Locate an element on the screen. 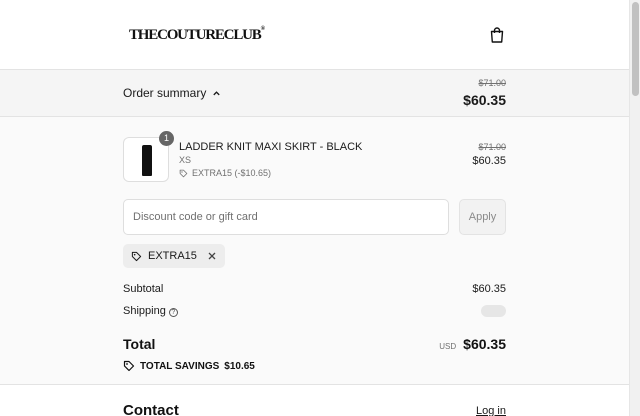 The width and height of the screenshot is (640, 416). product-original-price: $71.00 is located at coordinates (492, 147).